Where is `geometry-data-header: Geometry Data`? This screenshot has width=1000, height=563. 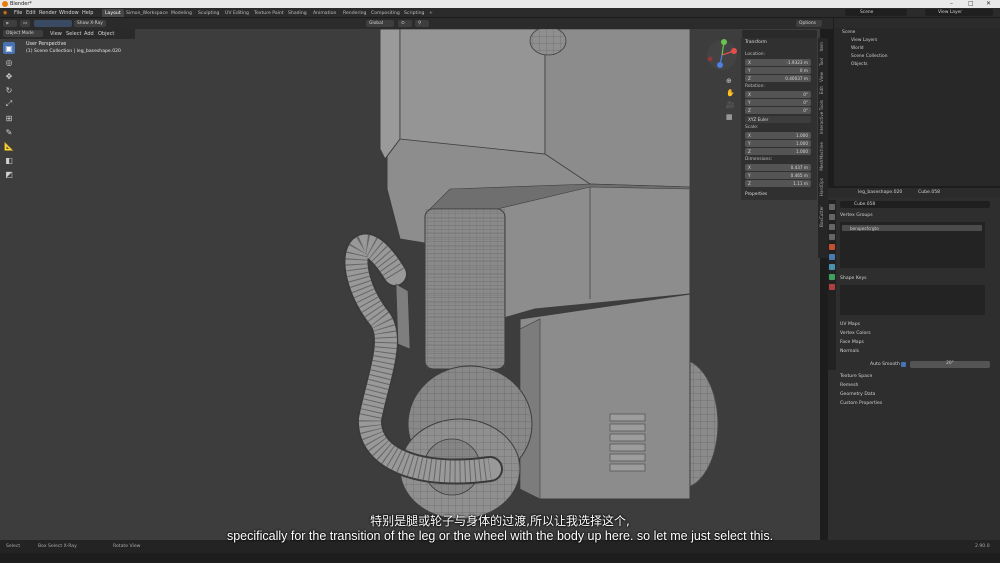
geometry-data-header: Geometry Data is located at coordinates (857, 394).